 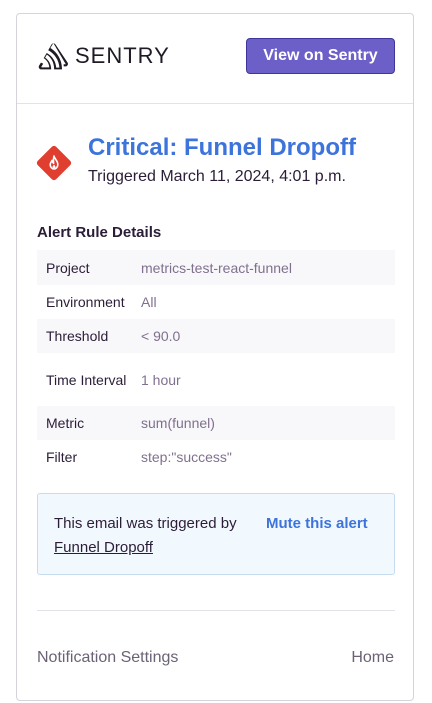 I want to click on footer-divider, so click(x=216, y=610).